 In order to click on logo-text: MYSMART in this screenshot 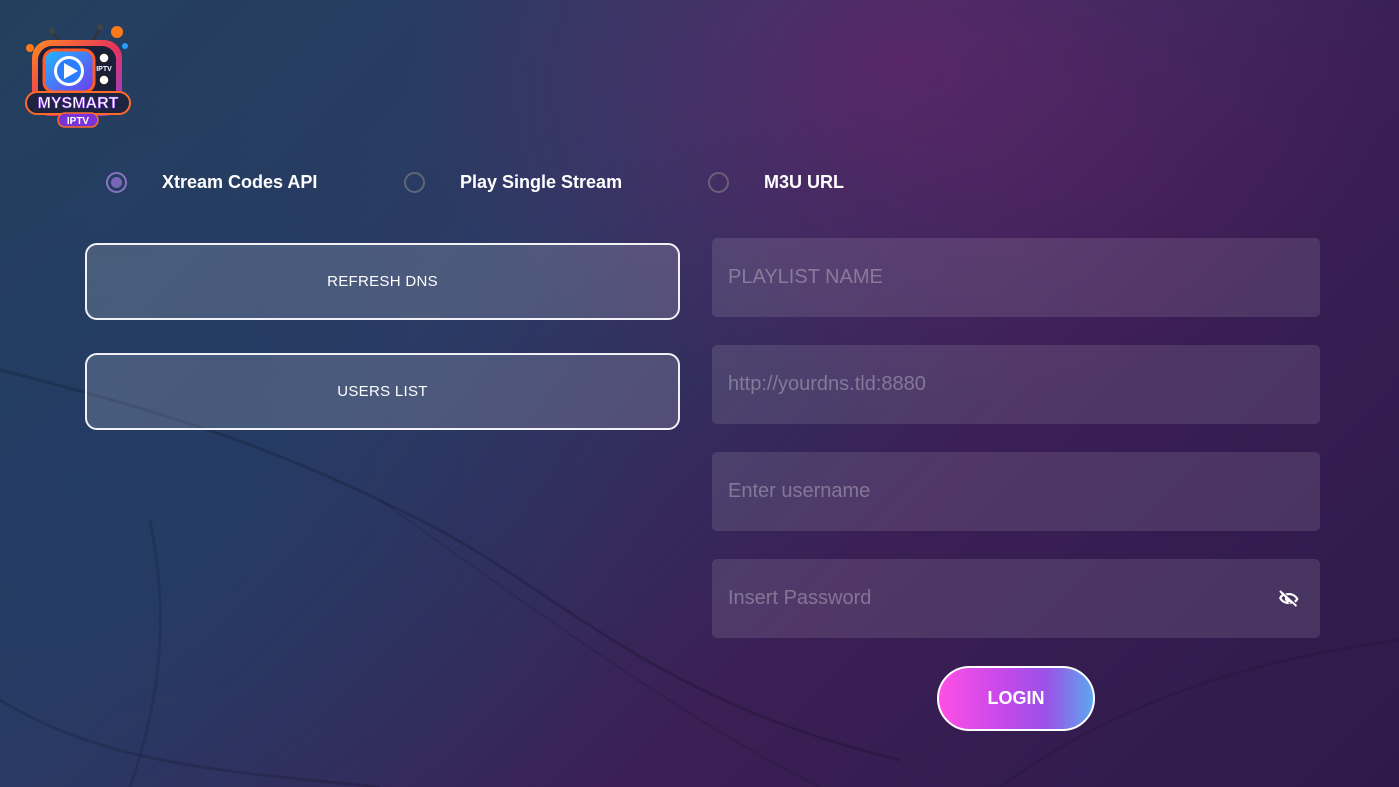, I will do `click(78, 103)`.